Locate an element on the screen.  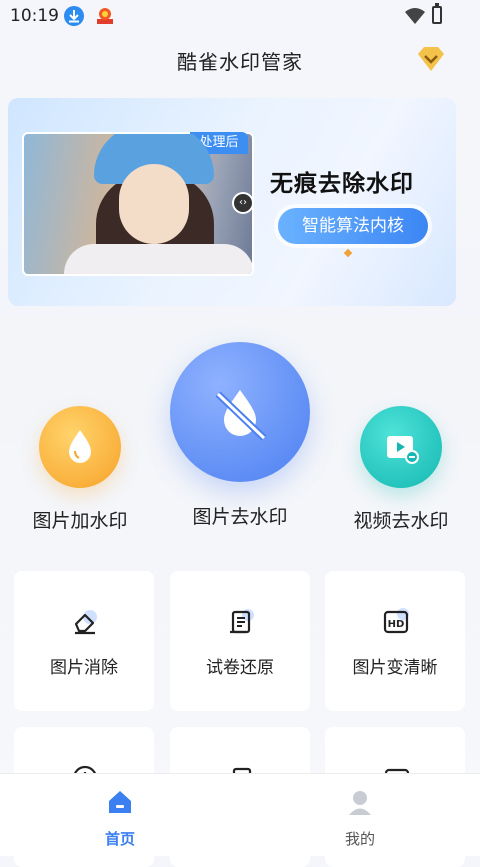
status-bar: 10:19 is located at coordinates (240, 16).